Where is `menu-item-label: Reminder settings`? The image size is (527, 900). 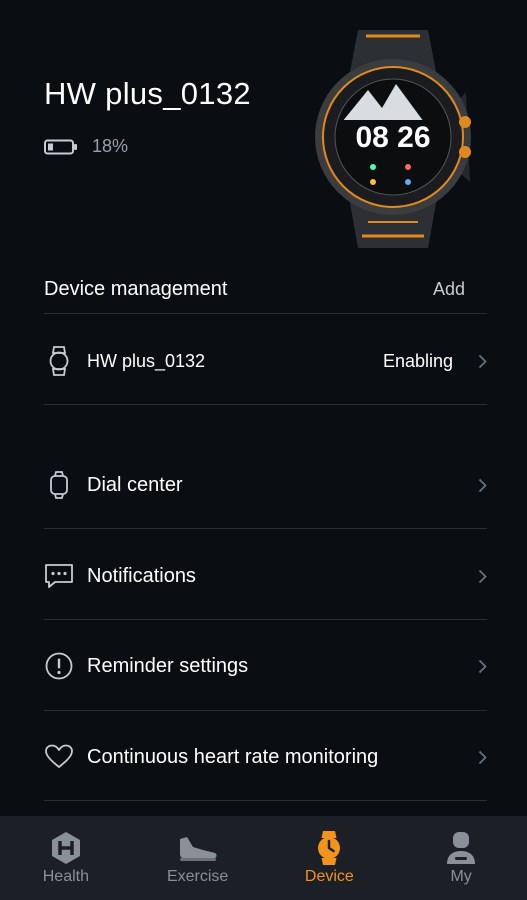
menu-item-label: Reminder settings is located at coordinates (168, 665).